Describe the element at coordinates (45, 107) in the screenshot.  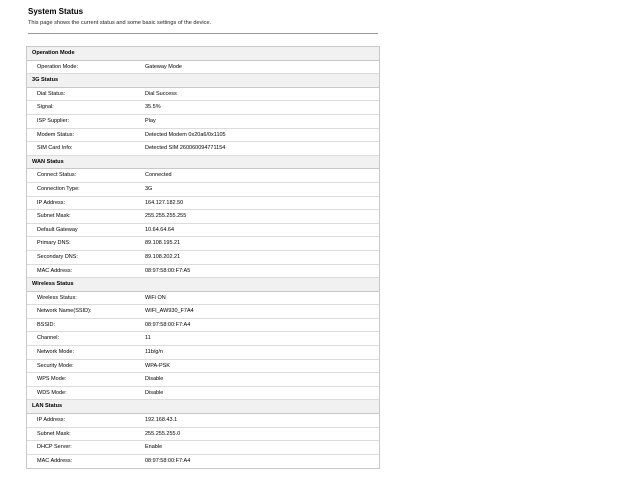
I see `row-label: Signal:` at that location.